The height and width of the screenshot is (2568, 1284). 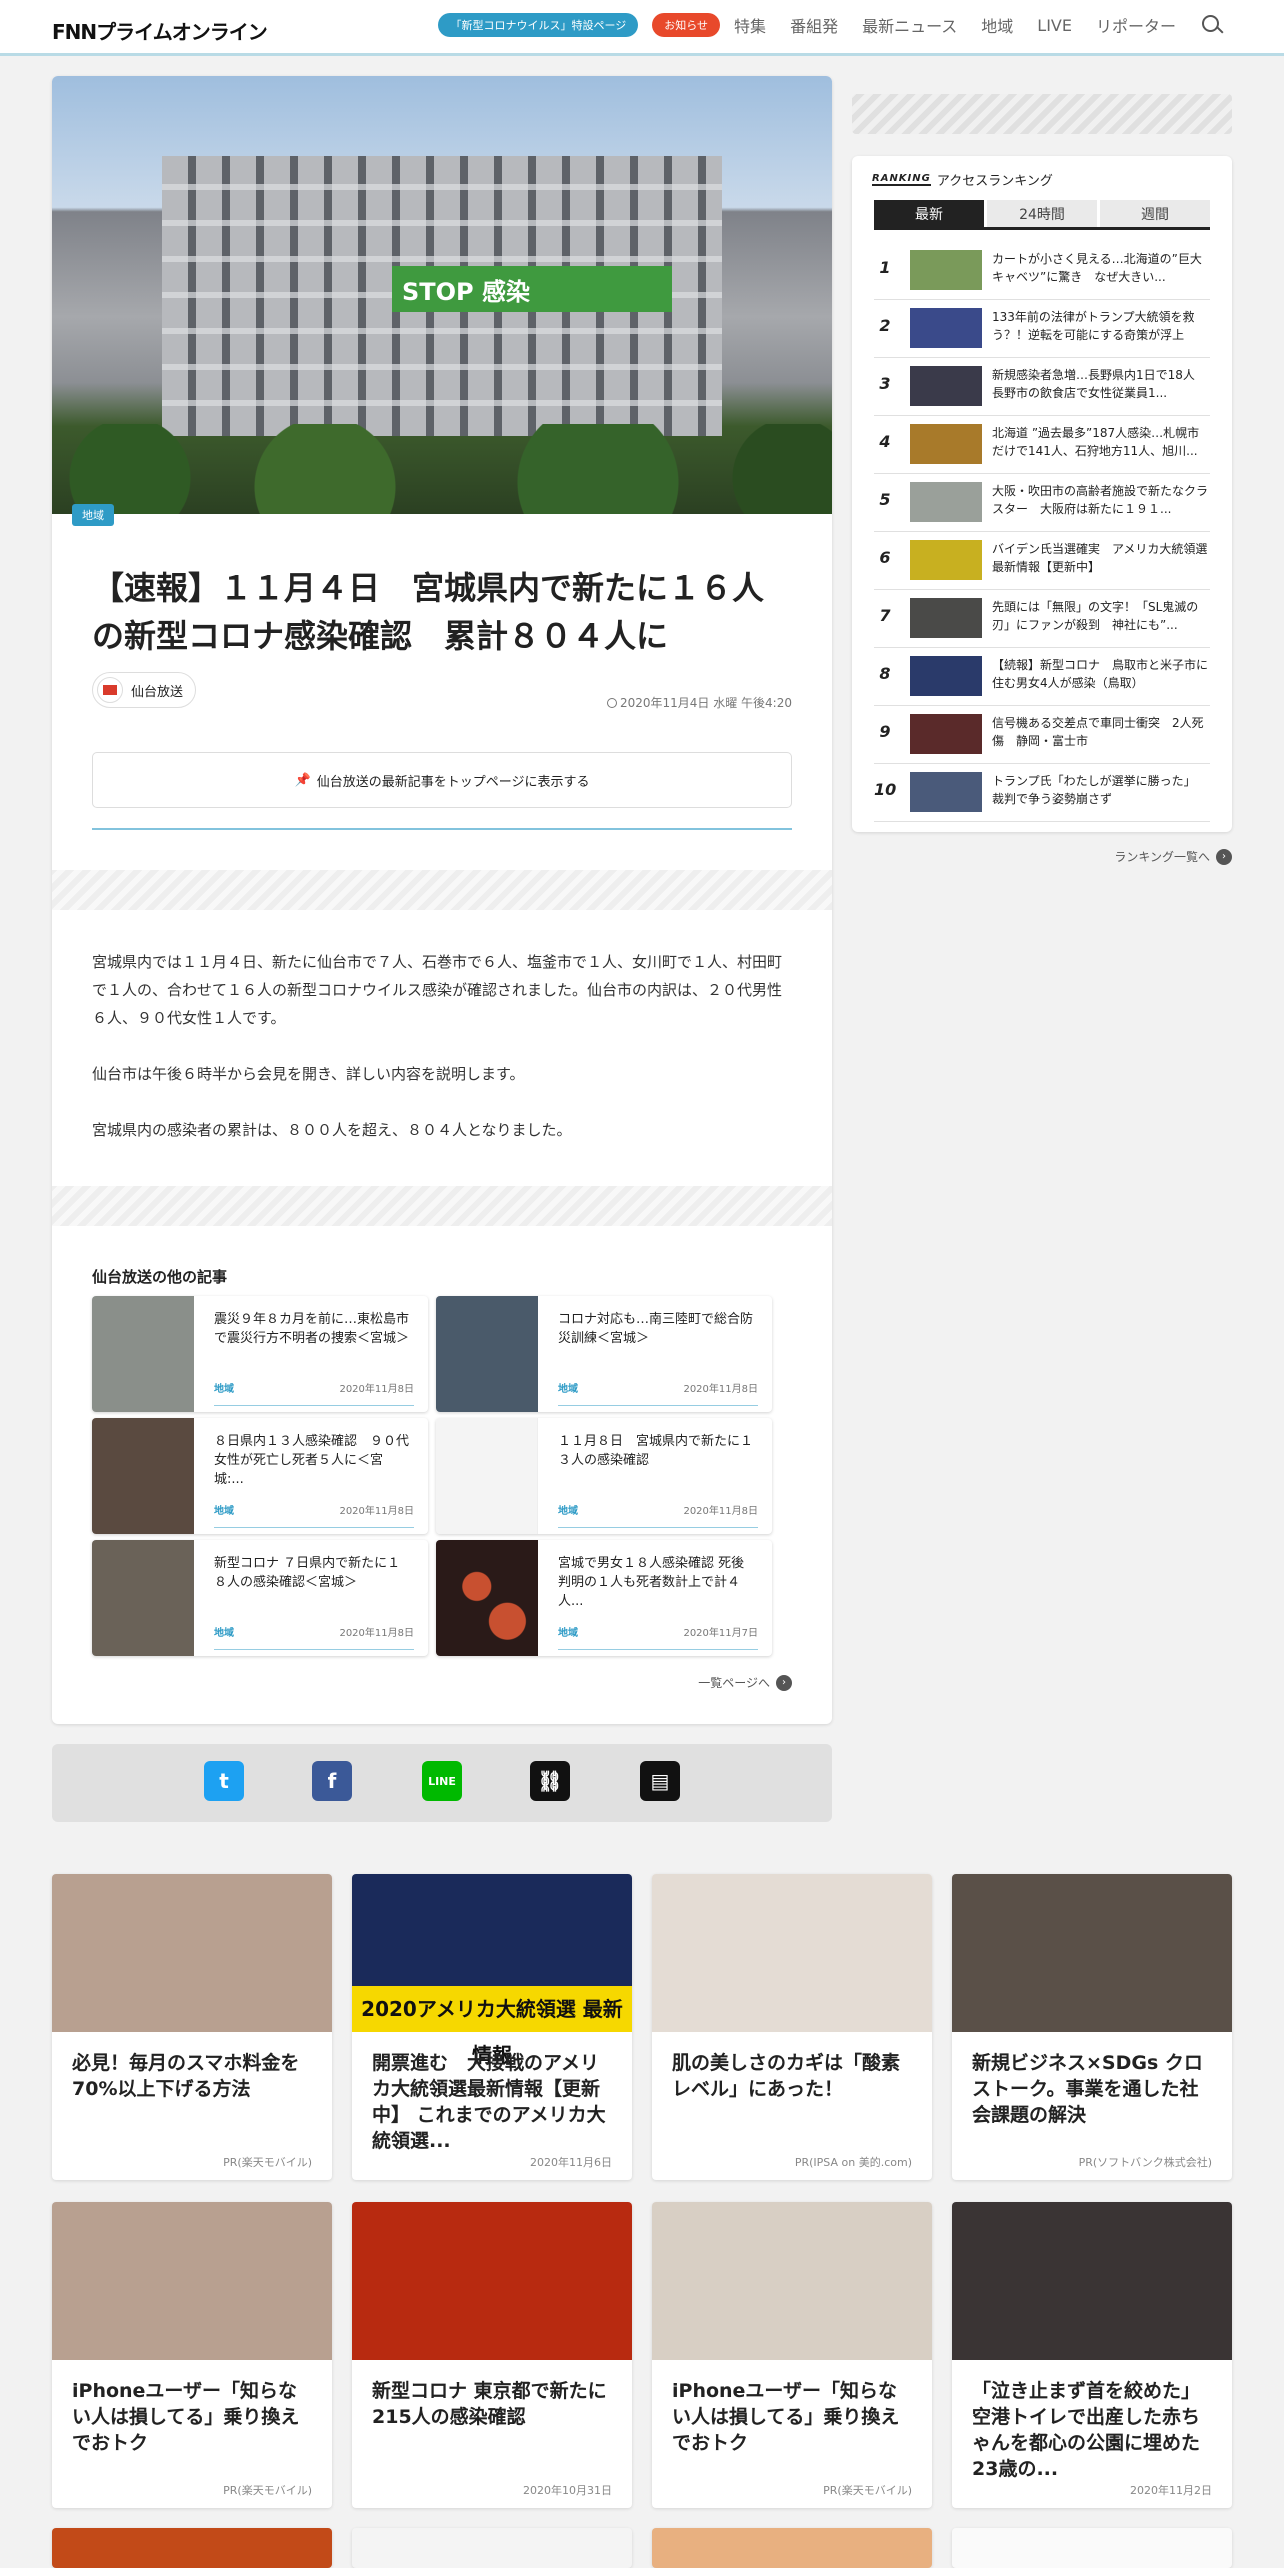 I want to click on nav-item-feature: 特集, so click(x=750, y=25).